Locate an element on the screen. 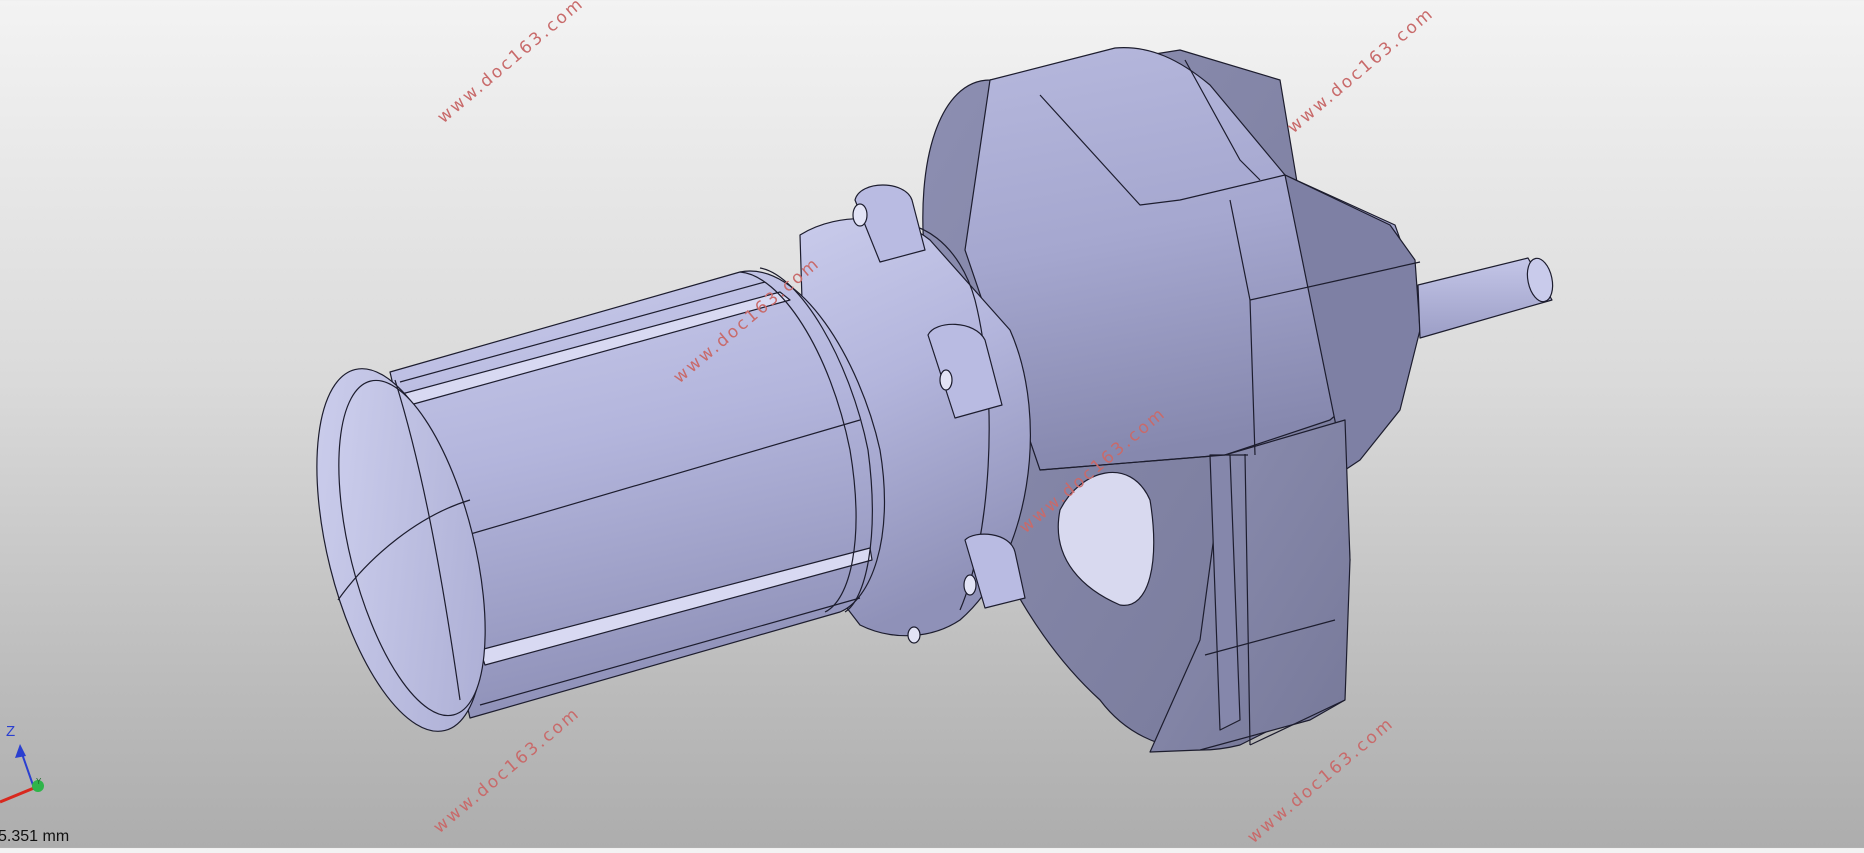 This screenshot has height=853, width=1864. y-axis-label: Y is located at coordinates (39, 781).